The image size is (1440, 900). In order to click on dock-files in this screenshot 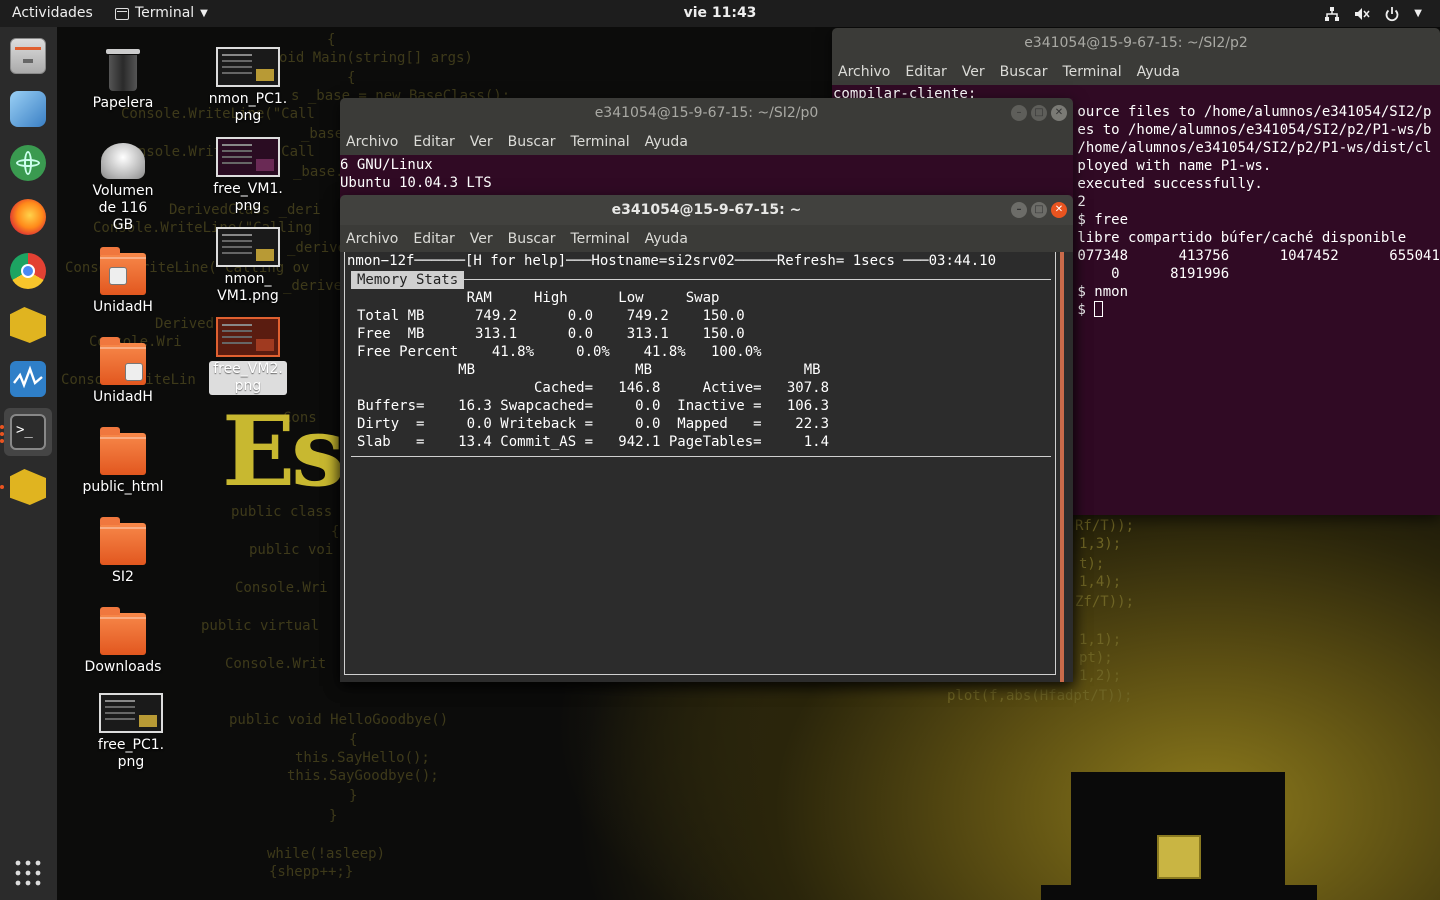, I will do `click(28, 56)`.